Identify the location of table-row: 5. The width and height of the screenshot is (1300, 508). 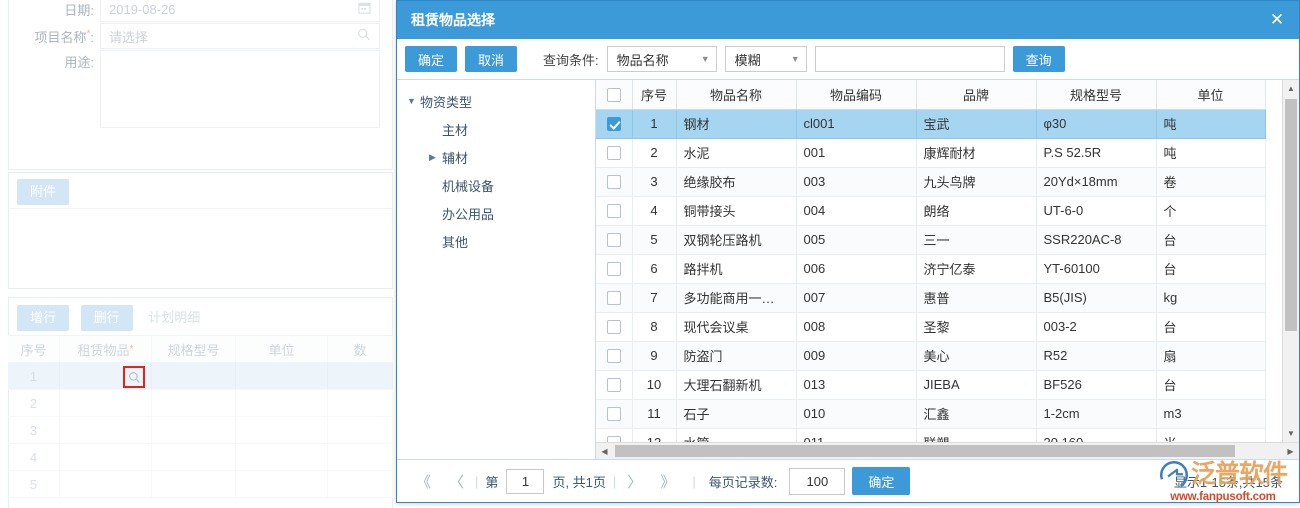
(200, 484).